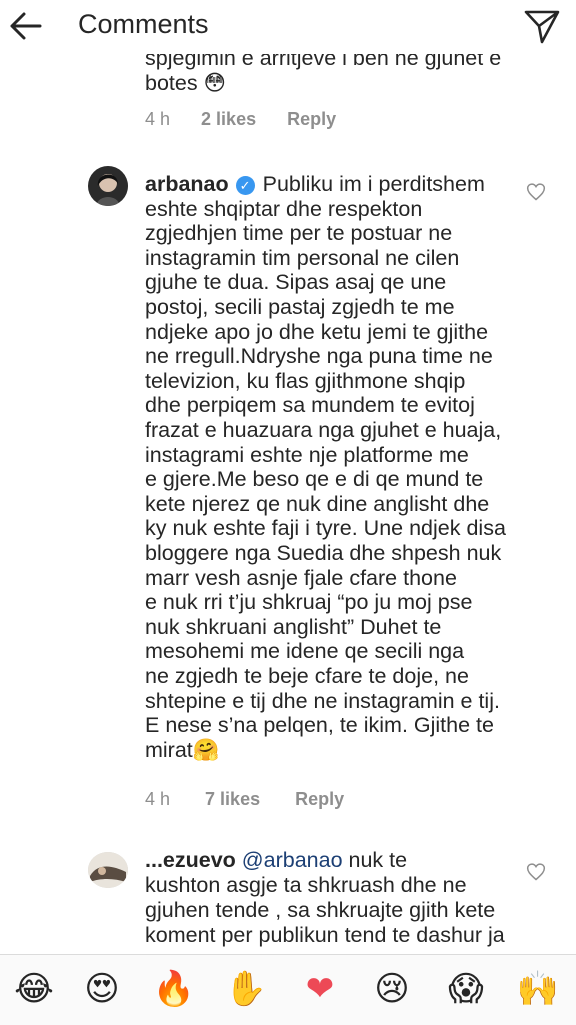 The height and width of the screenshot is (1025, 576). Describe the element at coordinates (317, 331) in the screenshot. I see `comment-text-line: ndjeke apo jo dhe ketu jemi te gjithe` at that location.